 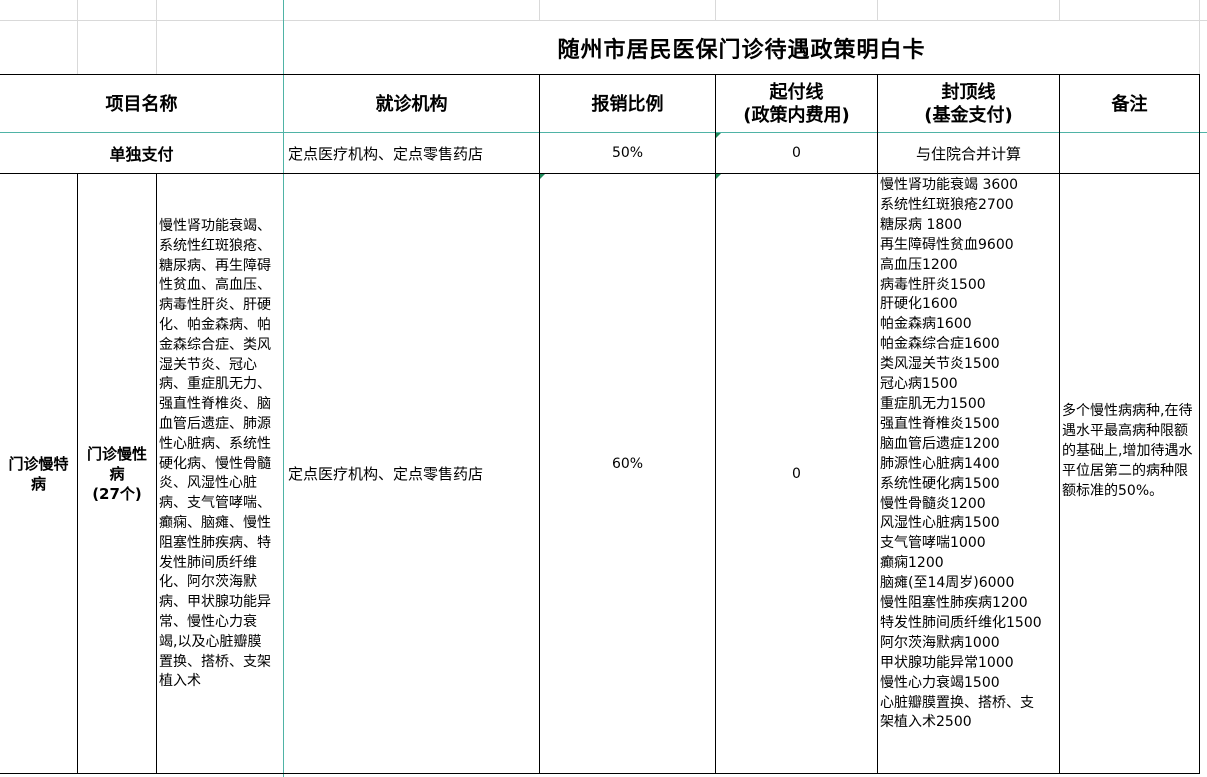 I want to click on header-item-name: 项目名称, so click(x=141, y=104).